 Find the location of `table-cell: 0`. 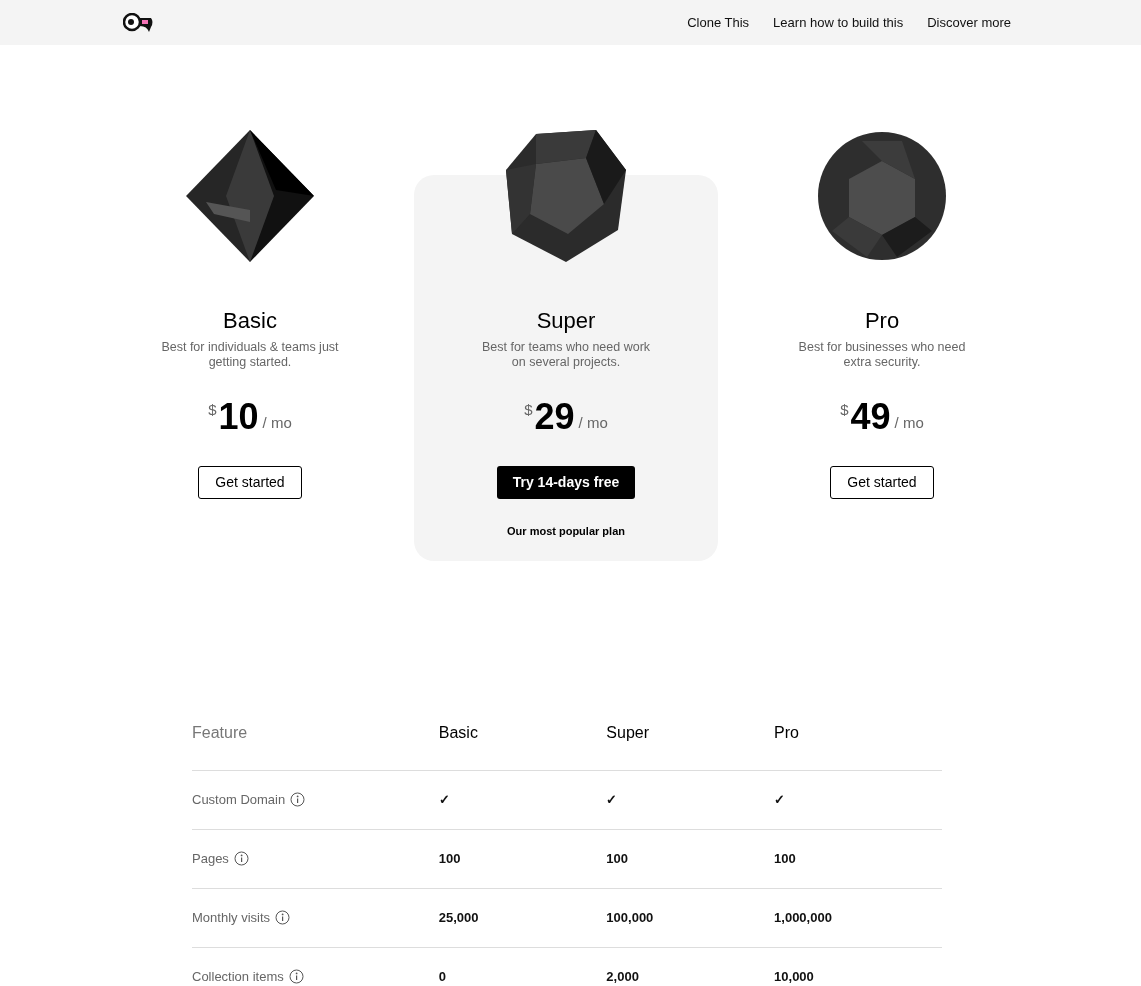

table-cell: 0 is located at coordinates (522, 966).